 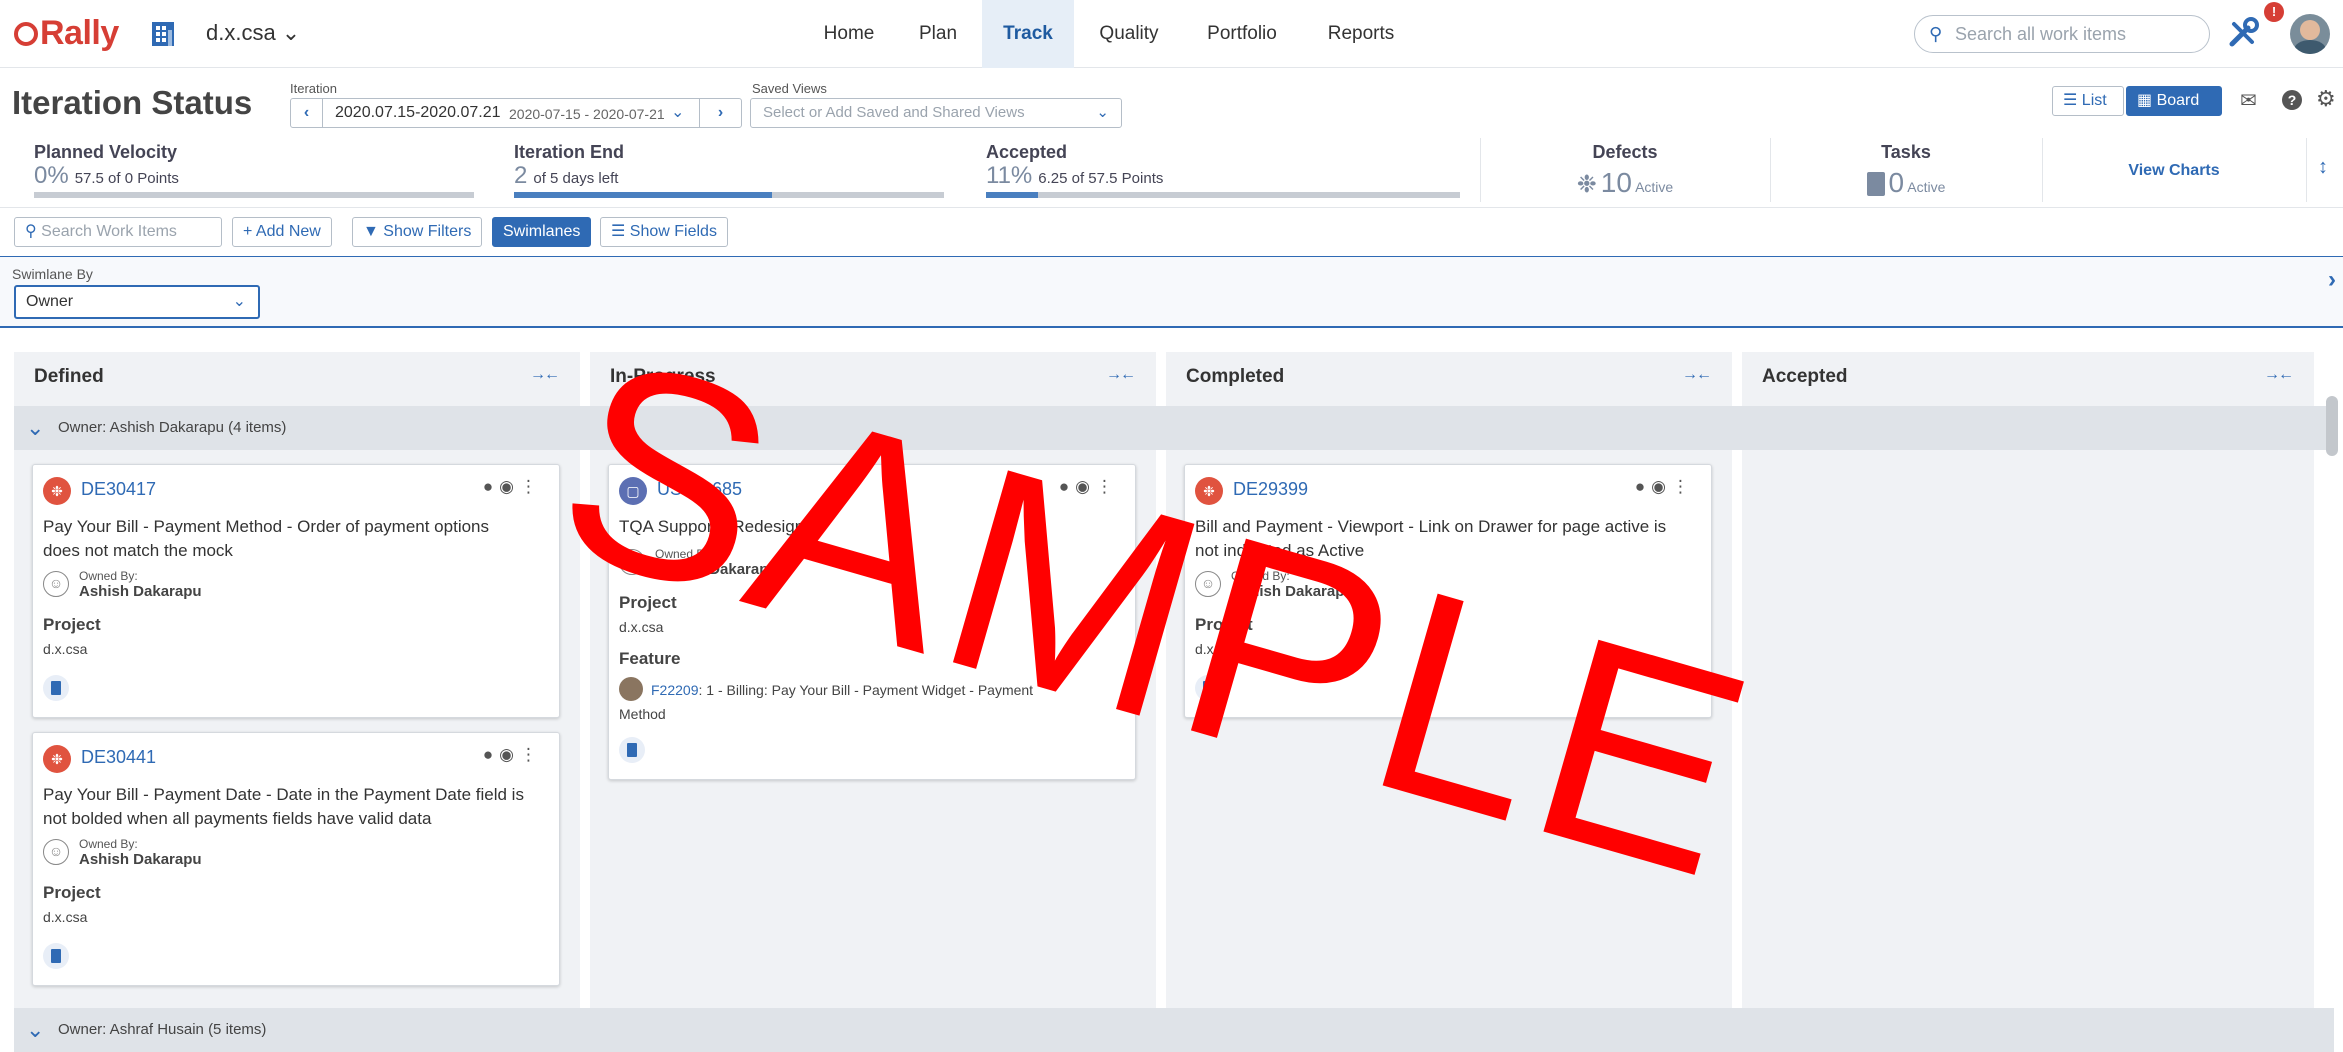 What do you see at coordinates (2088, 101) in the screenshot?
I see `list-view-button: ☰ List` at bounding box center [2088, 101].